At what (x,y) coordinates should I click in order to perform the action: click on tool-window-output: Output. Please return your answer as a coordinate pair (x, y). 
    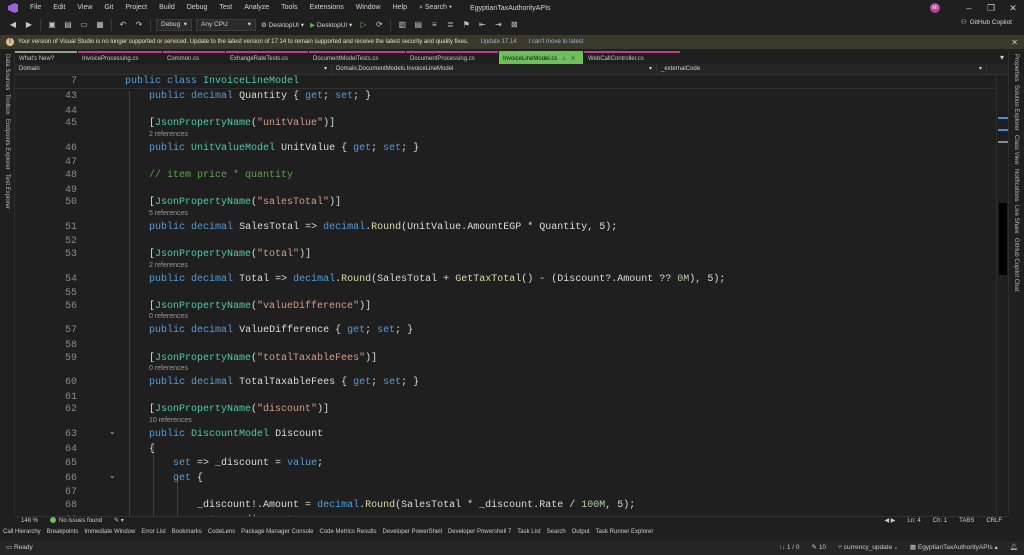
    Looking at the image, I should click on (581, 532).